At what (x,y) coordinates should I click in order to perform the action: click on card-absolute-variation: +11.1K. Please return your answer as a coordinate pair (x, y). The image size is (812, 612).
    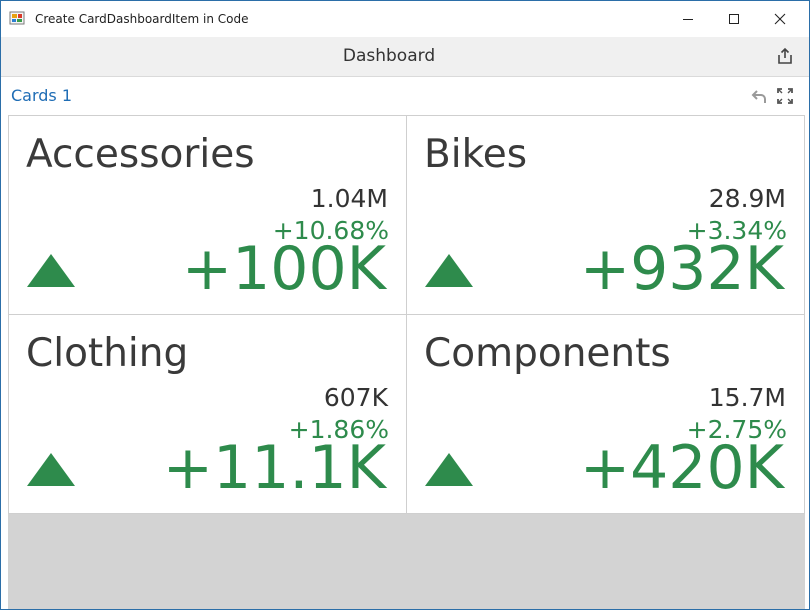
    Looking at the image, I should click on (274, 468).